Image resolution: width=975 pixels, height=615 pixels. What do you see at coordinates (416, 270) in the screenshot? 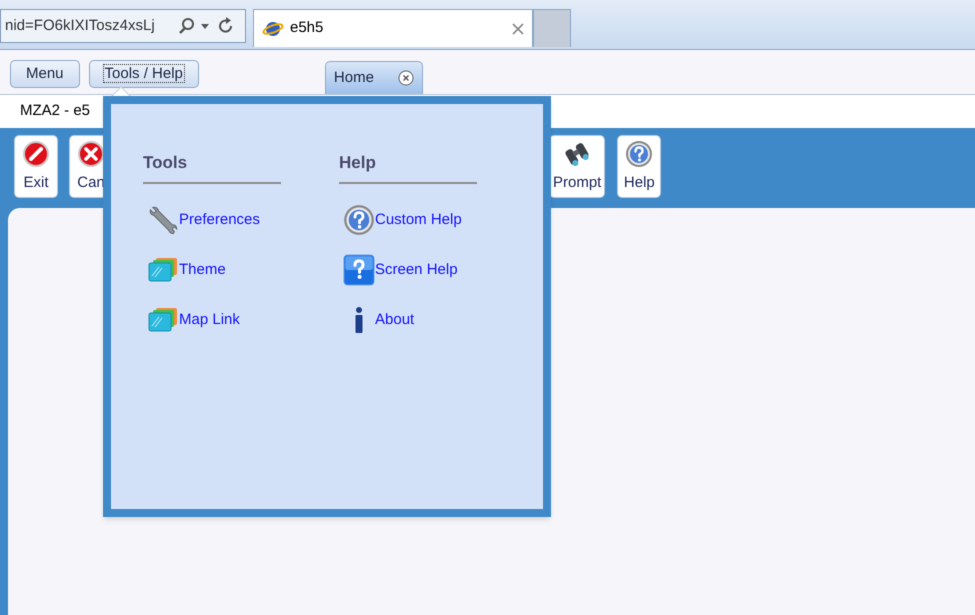
I see `menu-link: Screen Help` at bounding box center [416, 270].